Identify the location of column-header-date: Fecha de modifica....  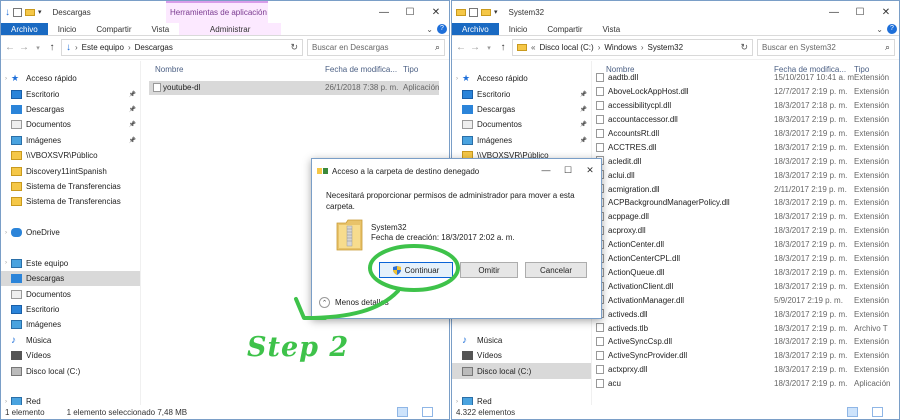
(361, 69).